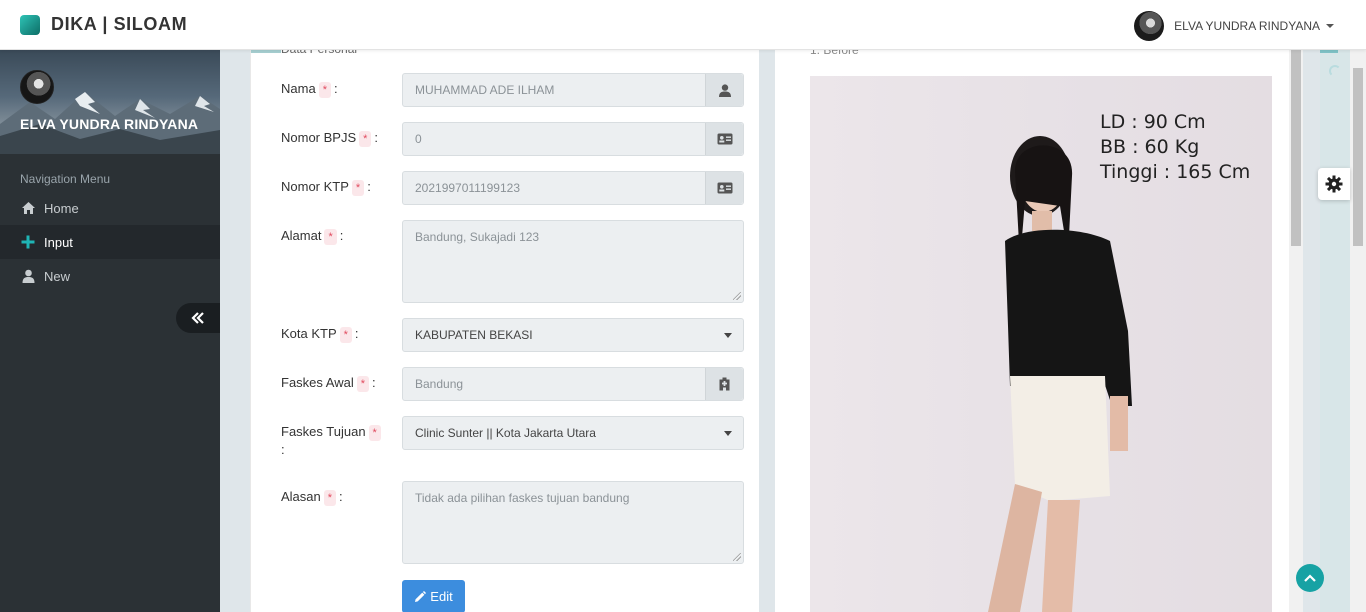 The width and height of the screenshot is (1366, 612). What do you see at coordinates (573, 522) in the screenshot?
I see `alasan-textarea: Tidak ada pilihan faskes tujuan bandung` at bounding box center [573, 522].